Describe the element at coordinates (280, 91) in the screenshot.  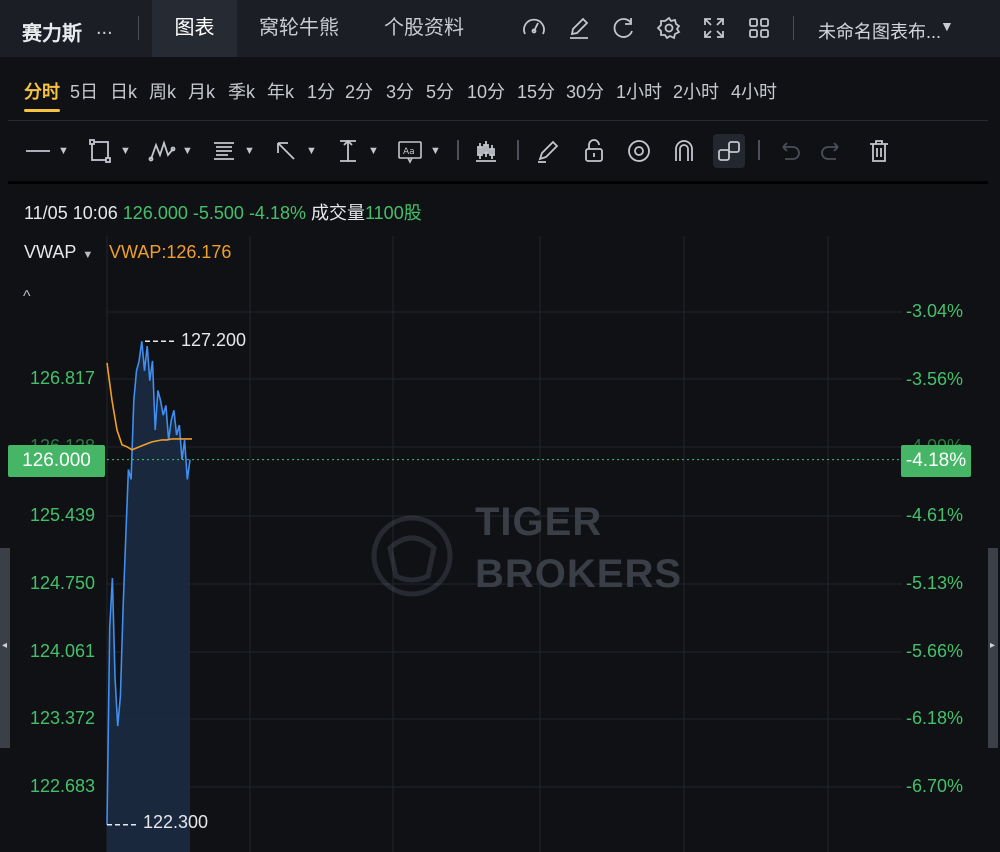
I see `period-tab-year: 年k` at that location.